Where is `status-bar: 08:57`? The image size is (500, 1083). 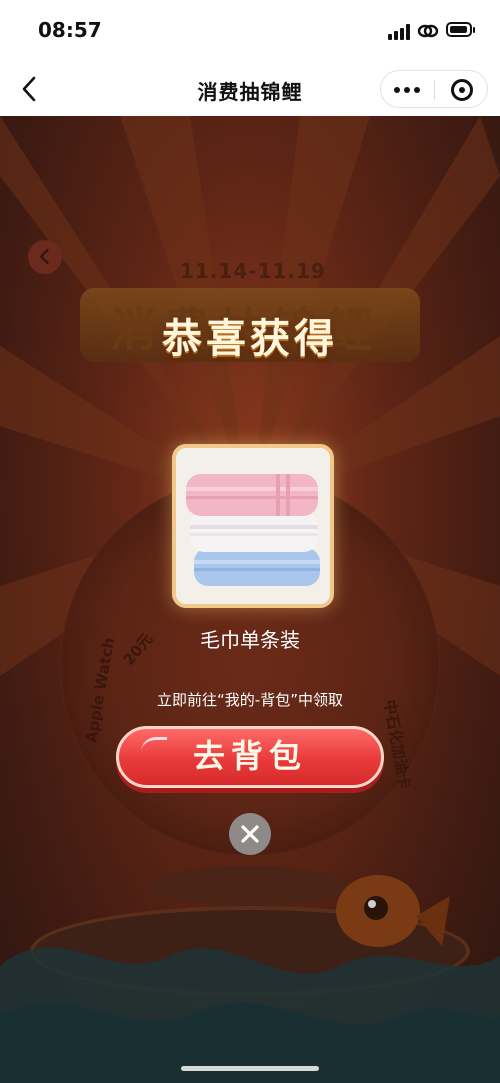
status-bar: 08:57 is located at coordinates (250, 31).